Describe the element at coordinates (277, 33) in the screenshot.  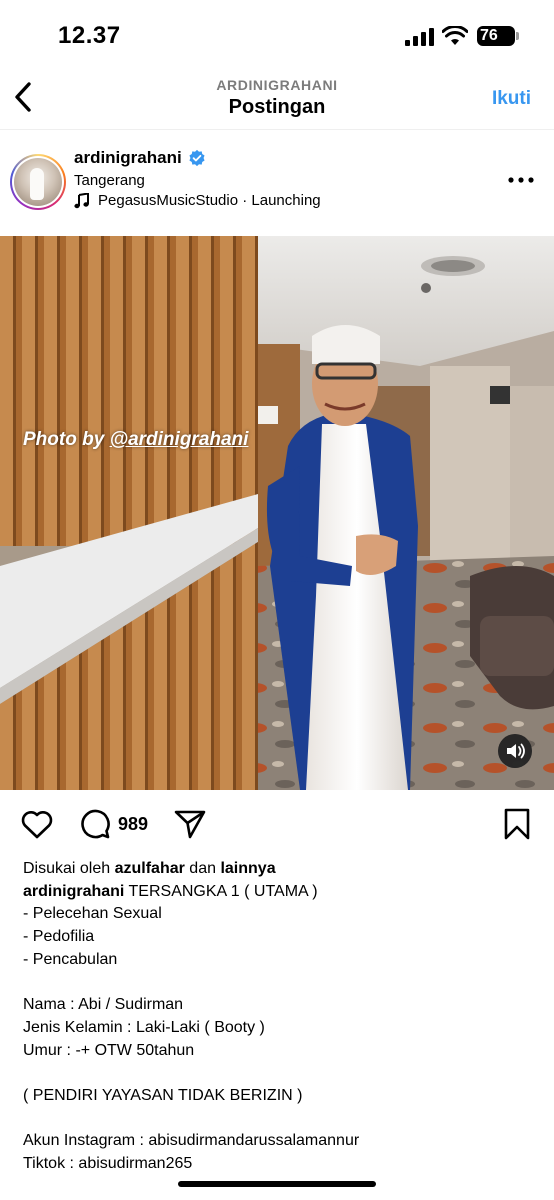
I see `status-bar: 12.37 76` at that location.